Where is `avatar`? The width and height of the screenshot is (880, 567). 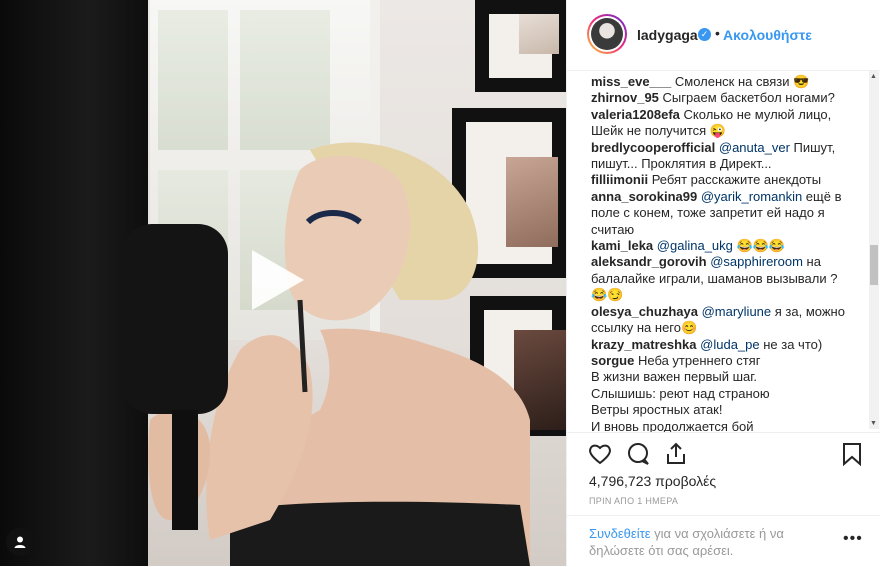
avatar is located at coordinates (607, 34).